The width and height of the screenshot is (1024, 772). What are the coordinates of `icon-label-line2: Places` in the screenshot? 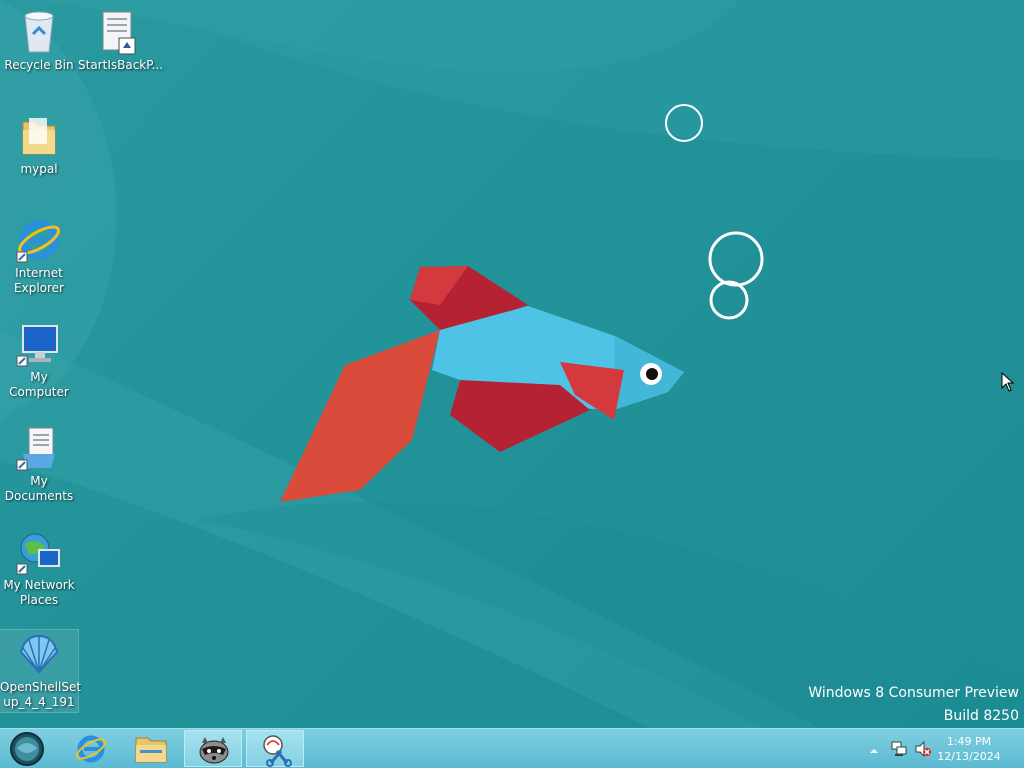 It's located at (39, 600).